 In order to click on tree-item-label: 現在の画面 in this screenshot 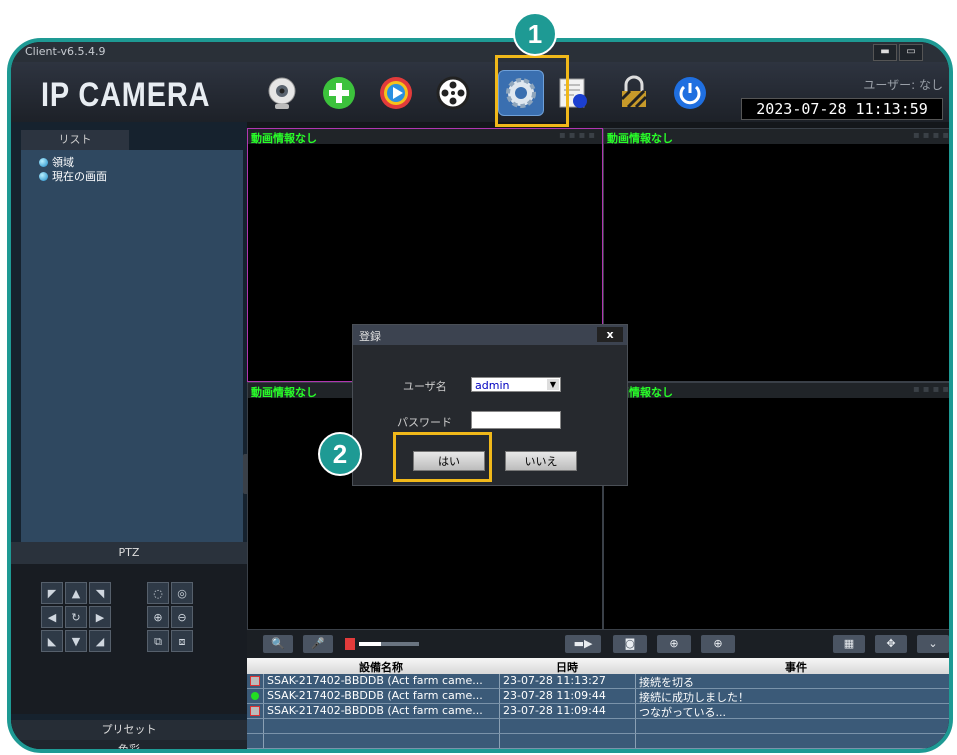, I will do `click(79, 176)`.